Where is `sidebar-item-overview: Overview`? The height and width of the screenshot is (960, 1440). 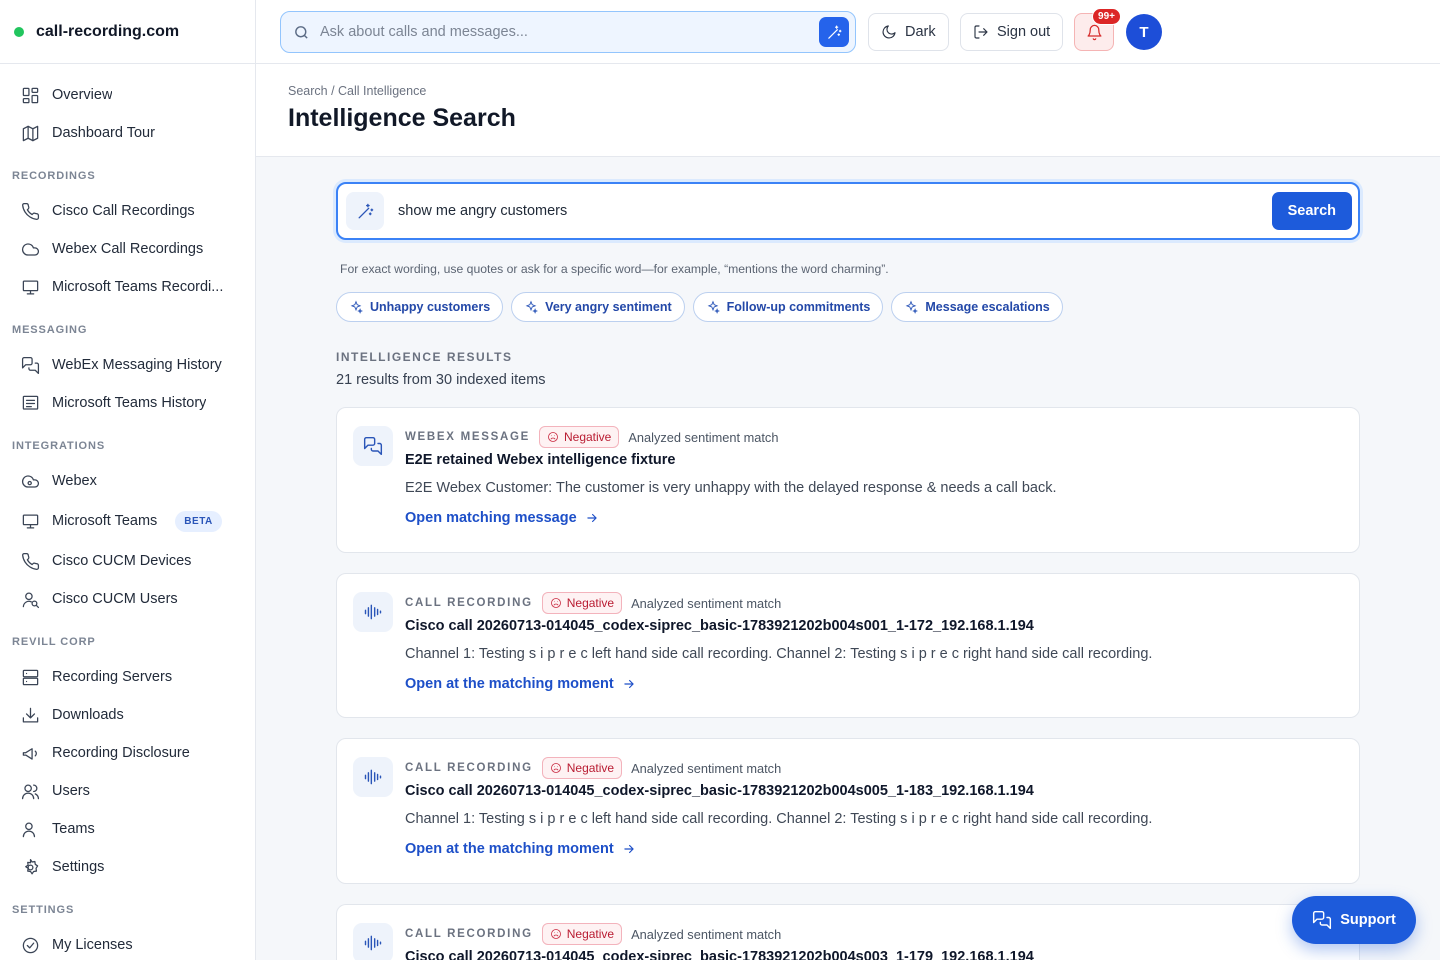
sidebar-item-overview: Overview is located at coordinates (127, 95).